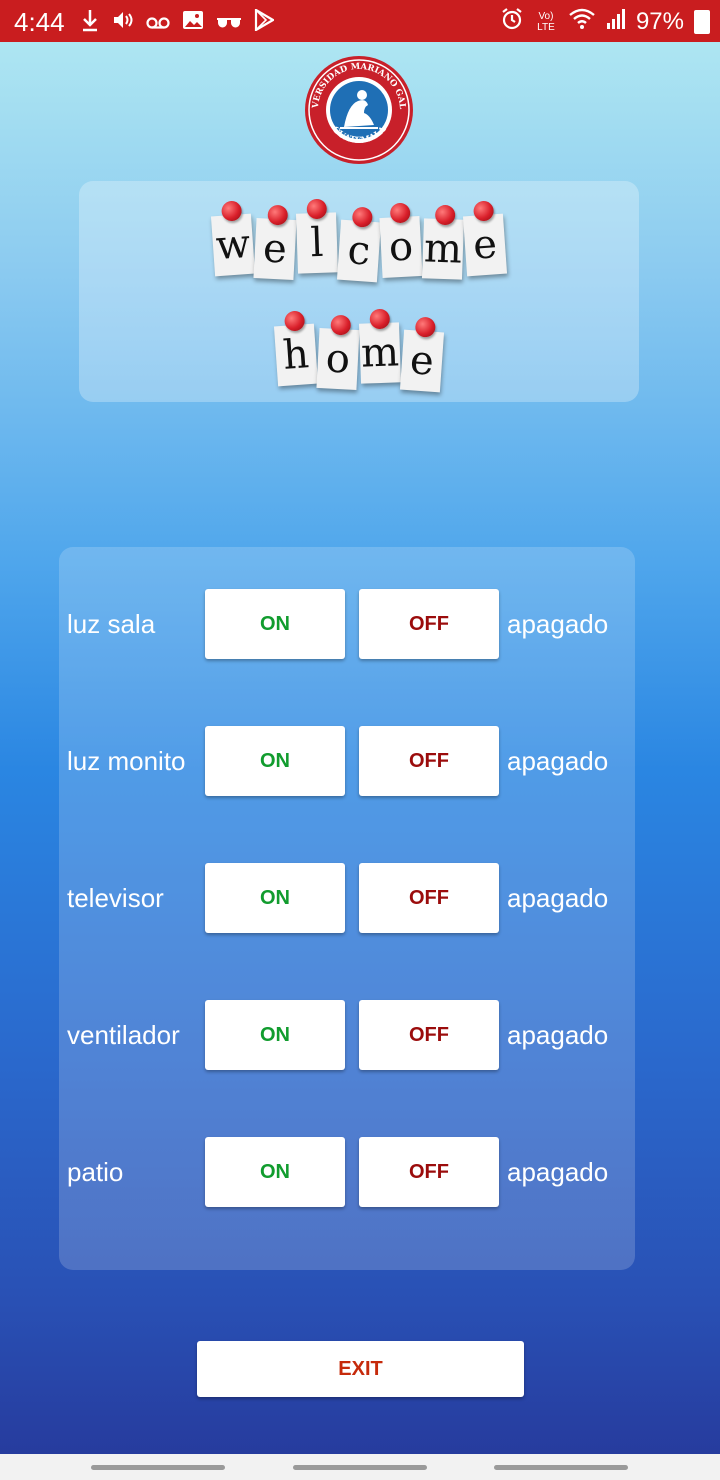  Describe the element at coordinates (158, 23) in the screenshot. I see `voicemail-icon` at that location.